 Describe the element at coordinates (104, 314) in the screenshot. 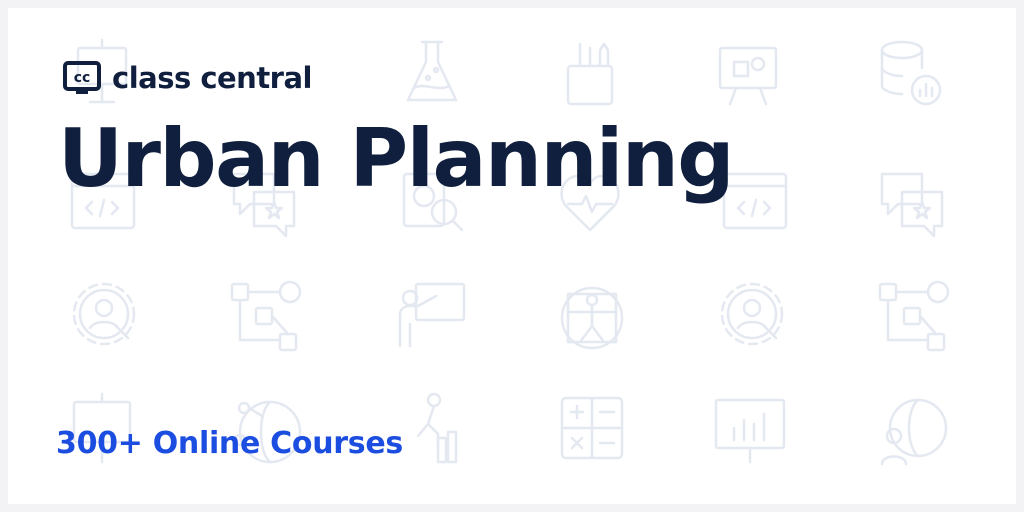

I see `gear-person-icon` at that location.